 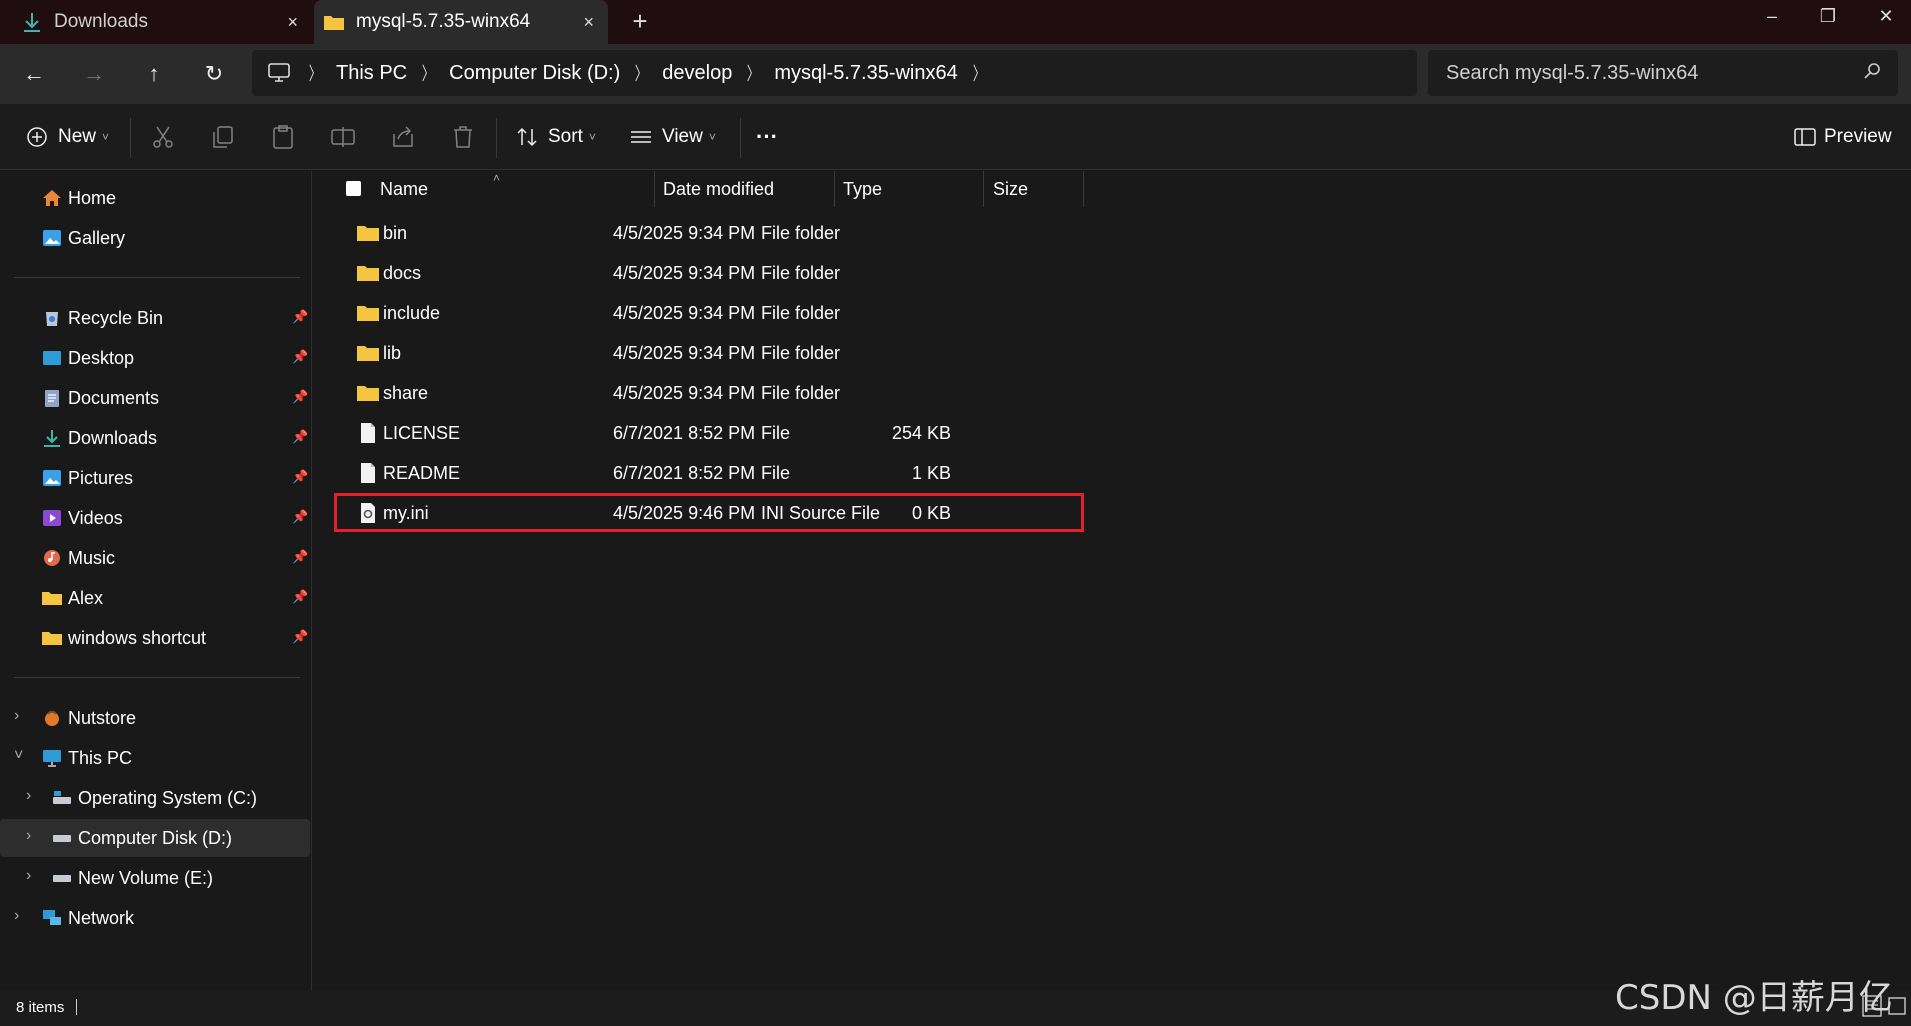 What do you see at coordinates (156, 718) in the screenshot?
I see `sidebar-item-nutstore: › Nutstore` at bounding box center [156, 718].